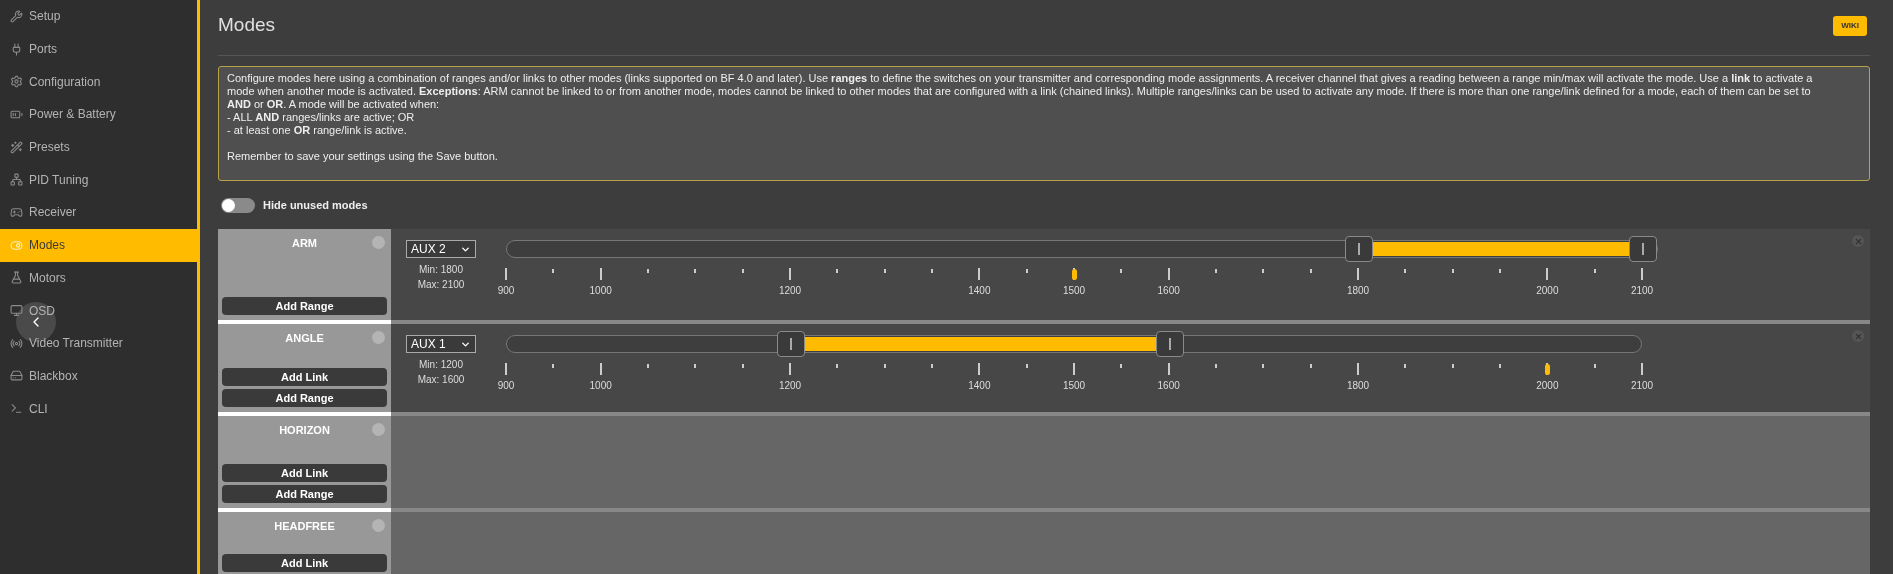  I want to click on condition-text: - ALL AND ranges/links are active; OR, so click(321, 117).